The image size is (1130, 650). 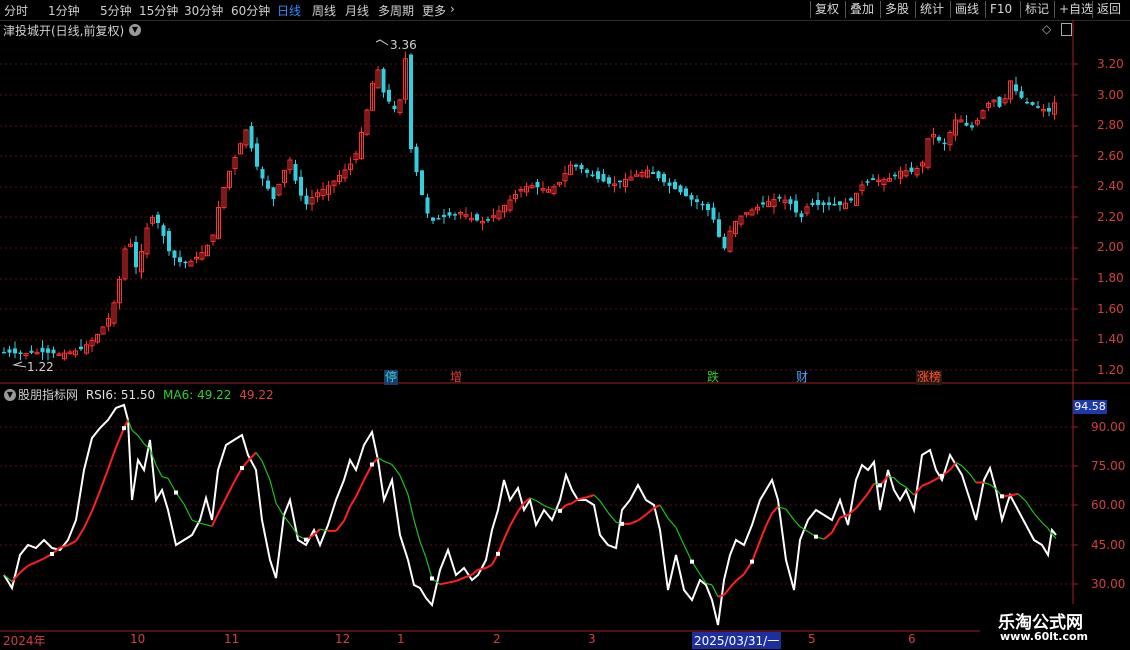 I want to click on ma-label: MA6: 49.22, so click(x=197, y=395).